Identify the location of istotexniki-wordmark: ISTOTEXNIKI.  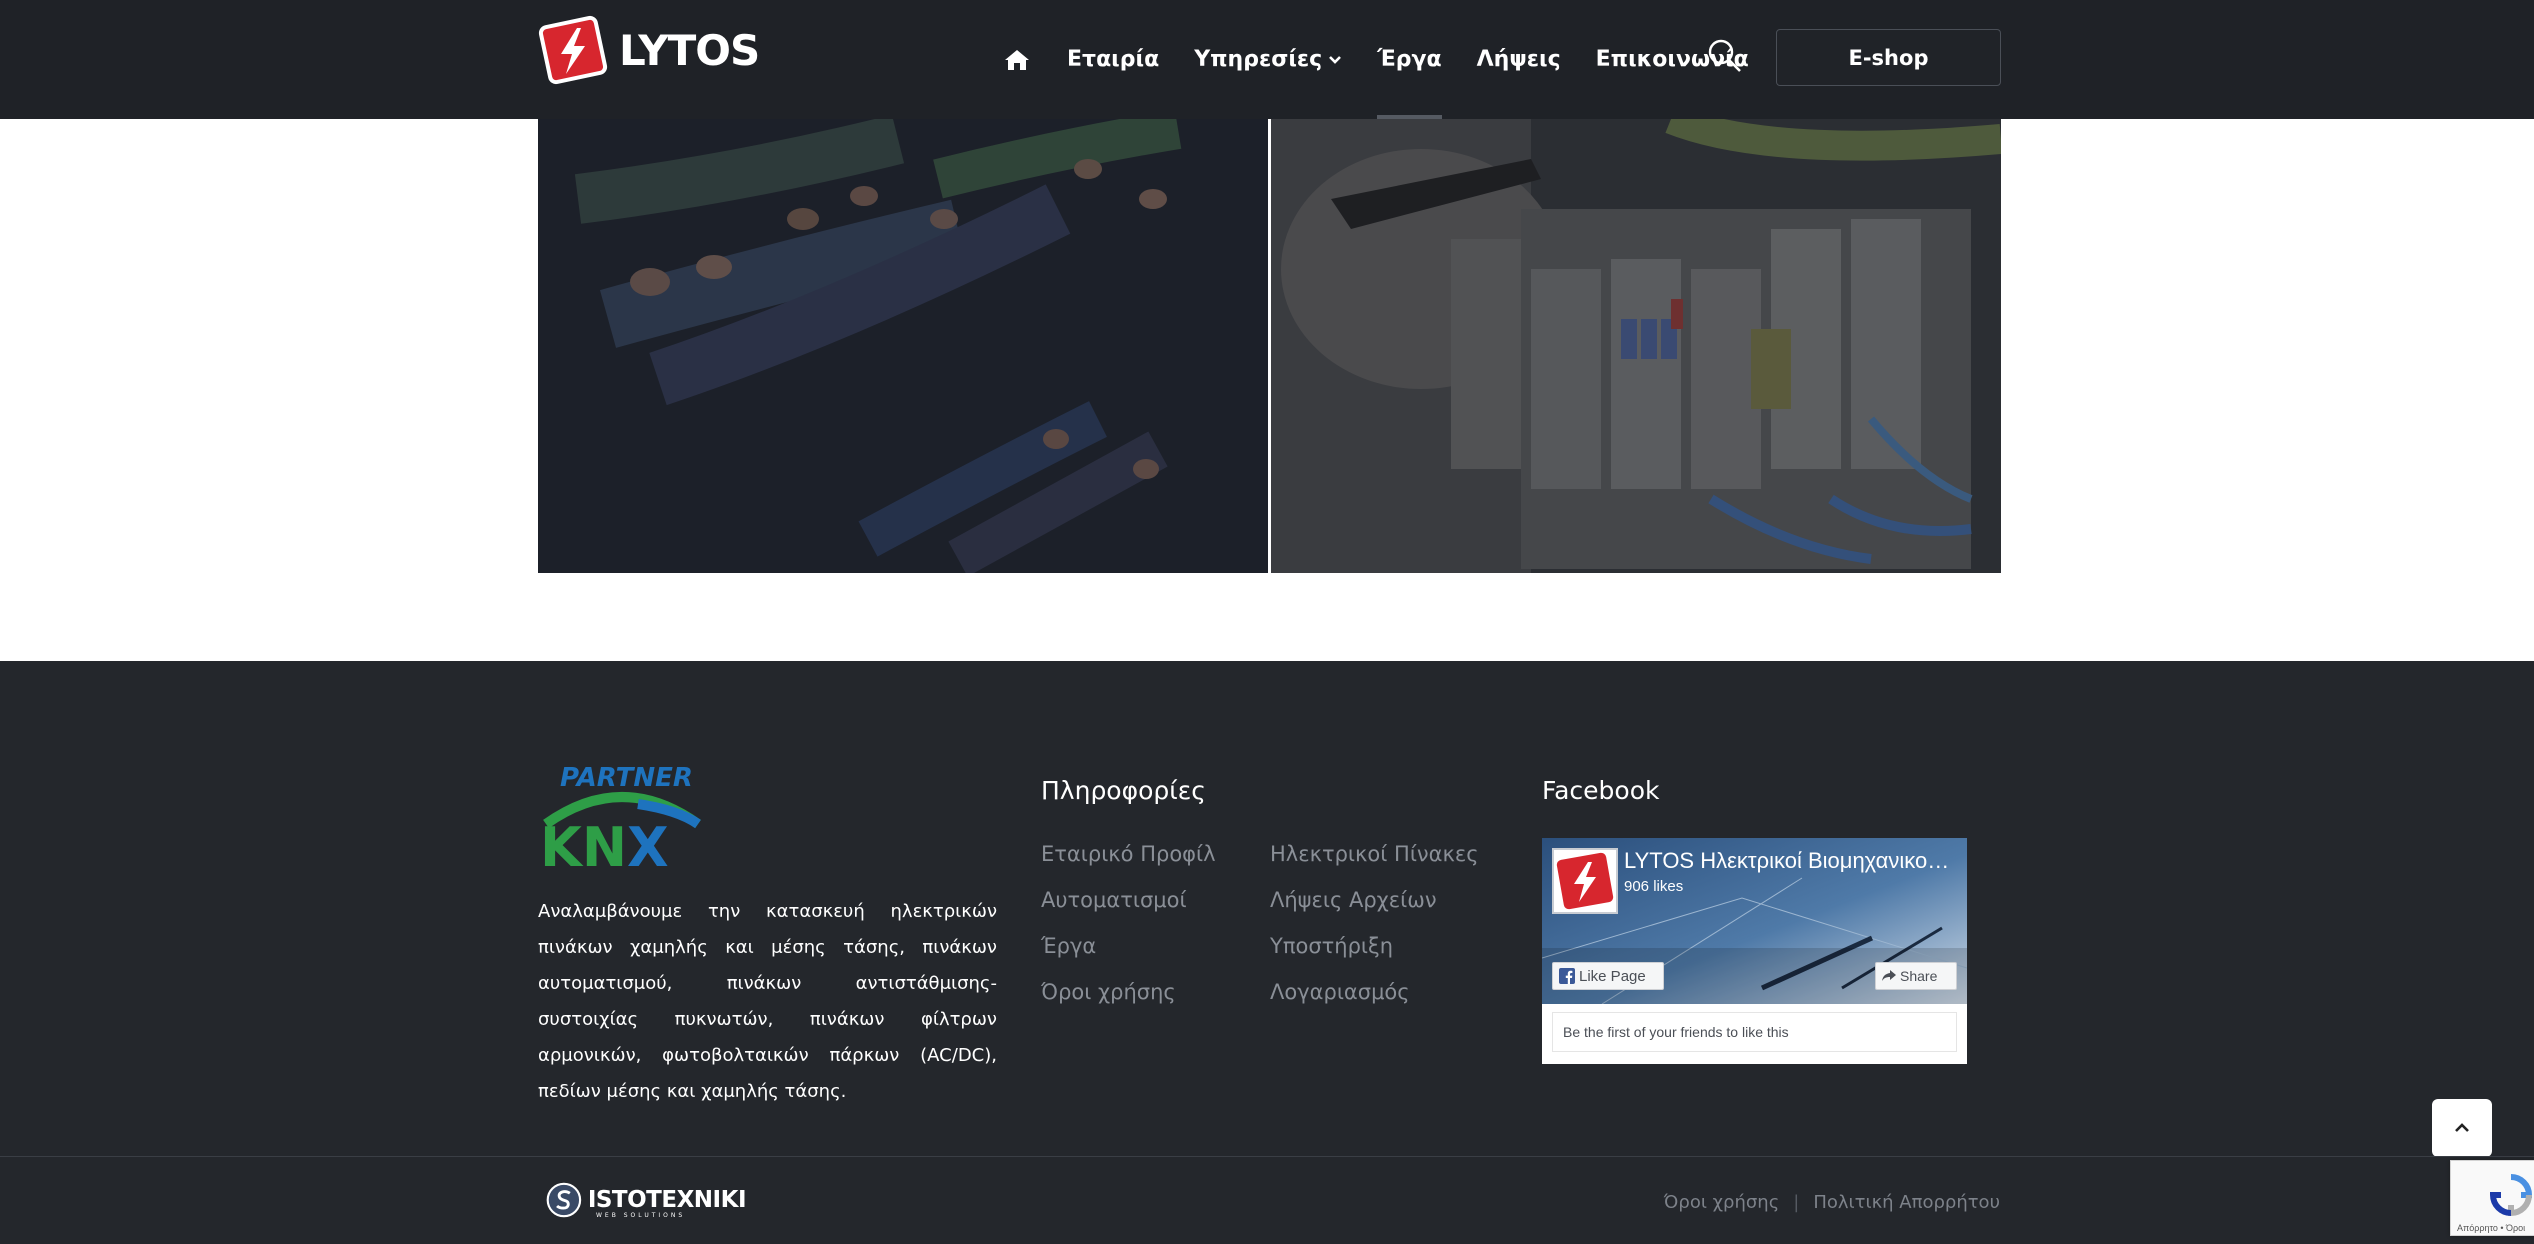
(667, 1200).